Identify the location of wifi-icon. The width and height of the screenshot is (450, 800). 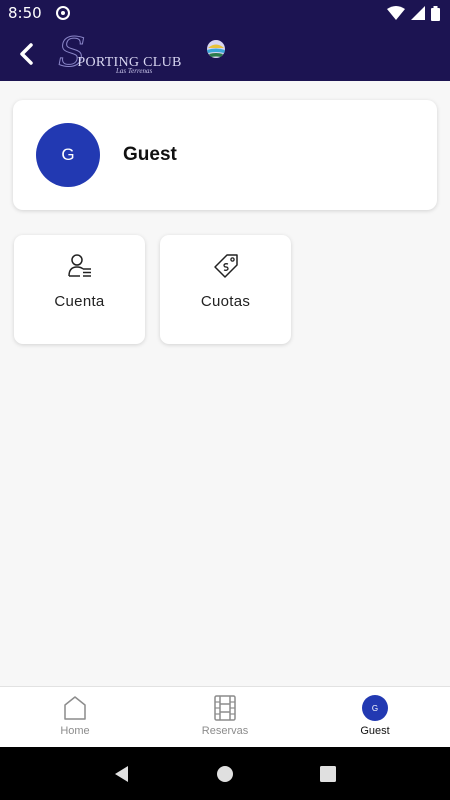
(396, 13).